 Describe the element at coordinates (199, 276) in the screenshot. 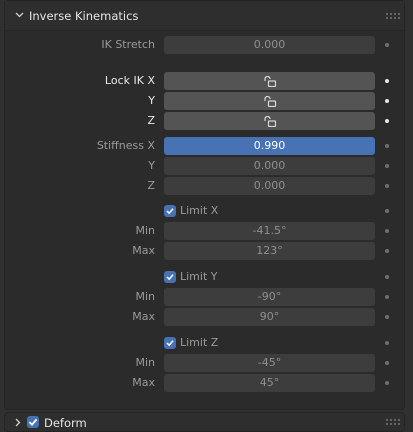

I see `limit-y-label: Limit Y` at that location.